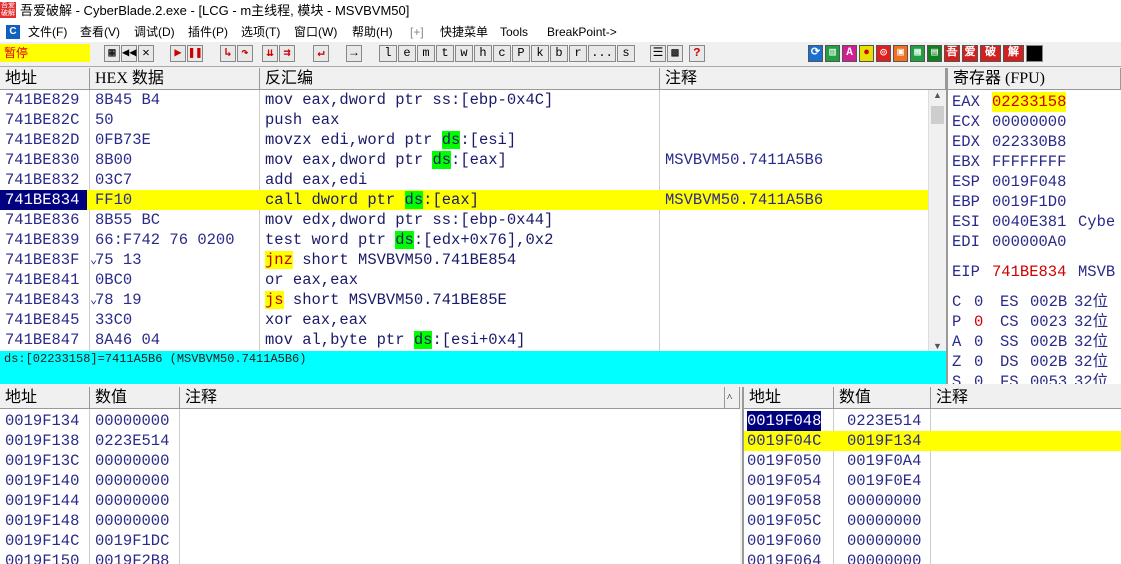 This screenshot has width=1121, height=564. Describe the element at coordinates (42, 441) in the screenshot. I see `dump-address: 0019F138` at that location.